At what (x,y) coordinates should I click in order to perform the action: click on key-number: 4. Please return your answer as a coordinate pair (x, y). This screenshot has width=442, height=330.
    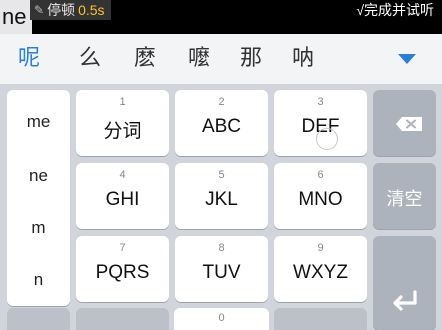
    Looking at the image, I should click on (122, 175).